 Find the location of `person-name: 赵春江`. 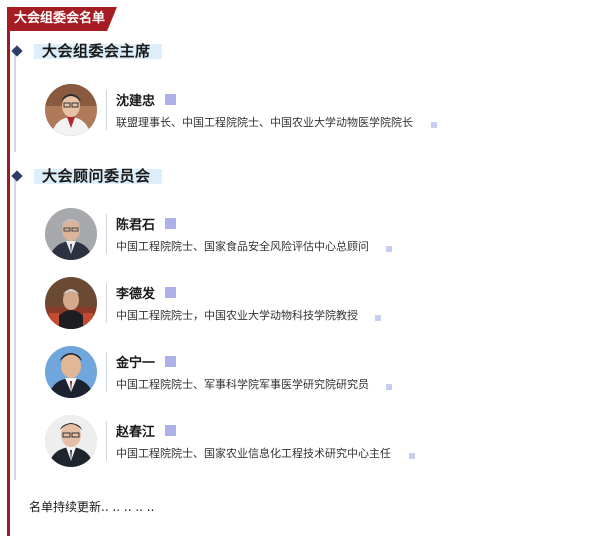

person-name: 赵春江 is located at coordinates (136, 432).